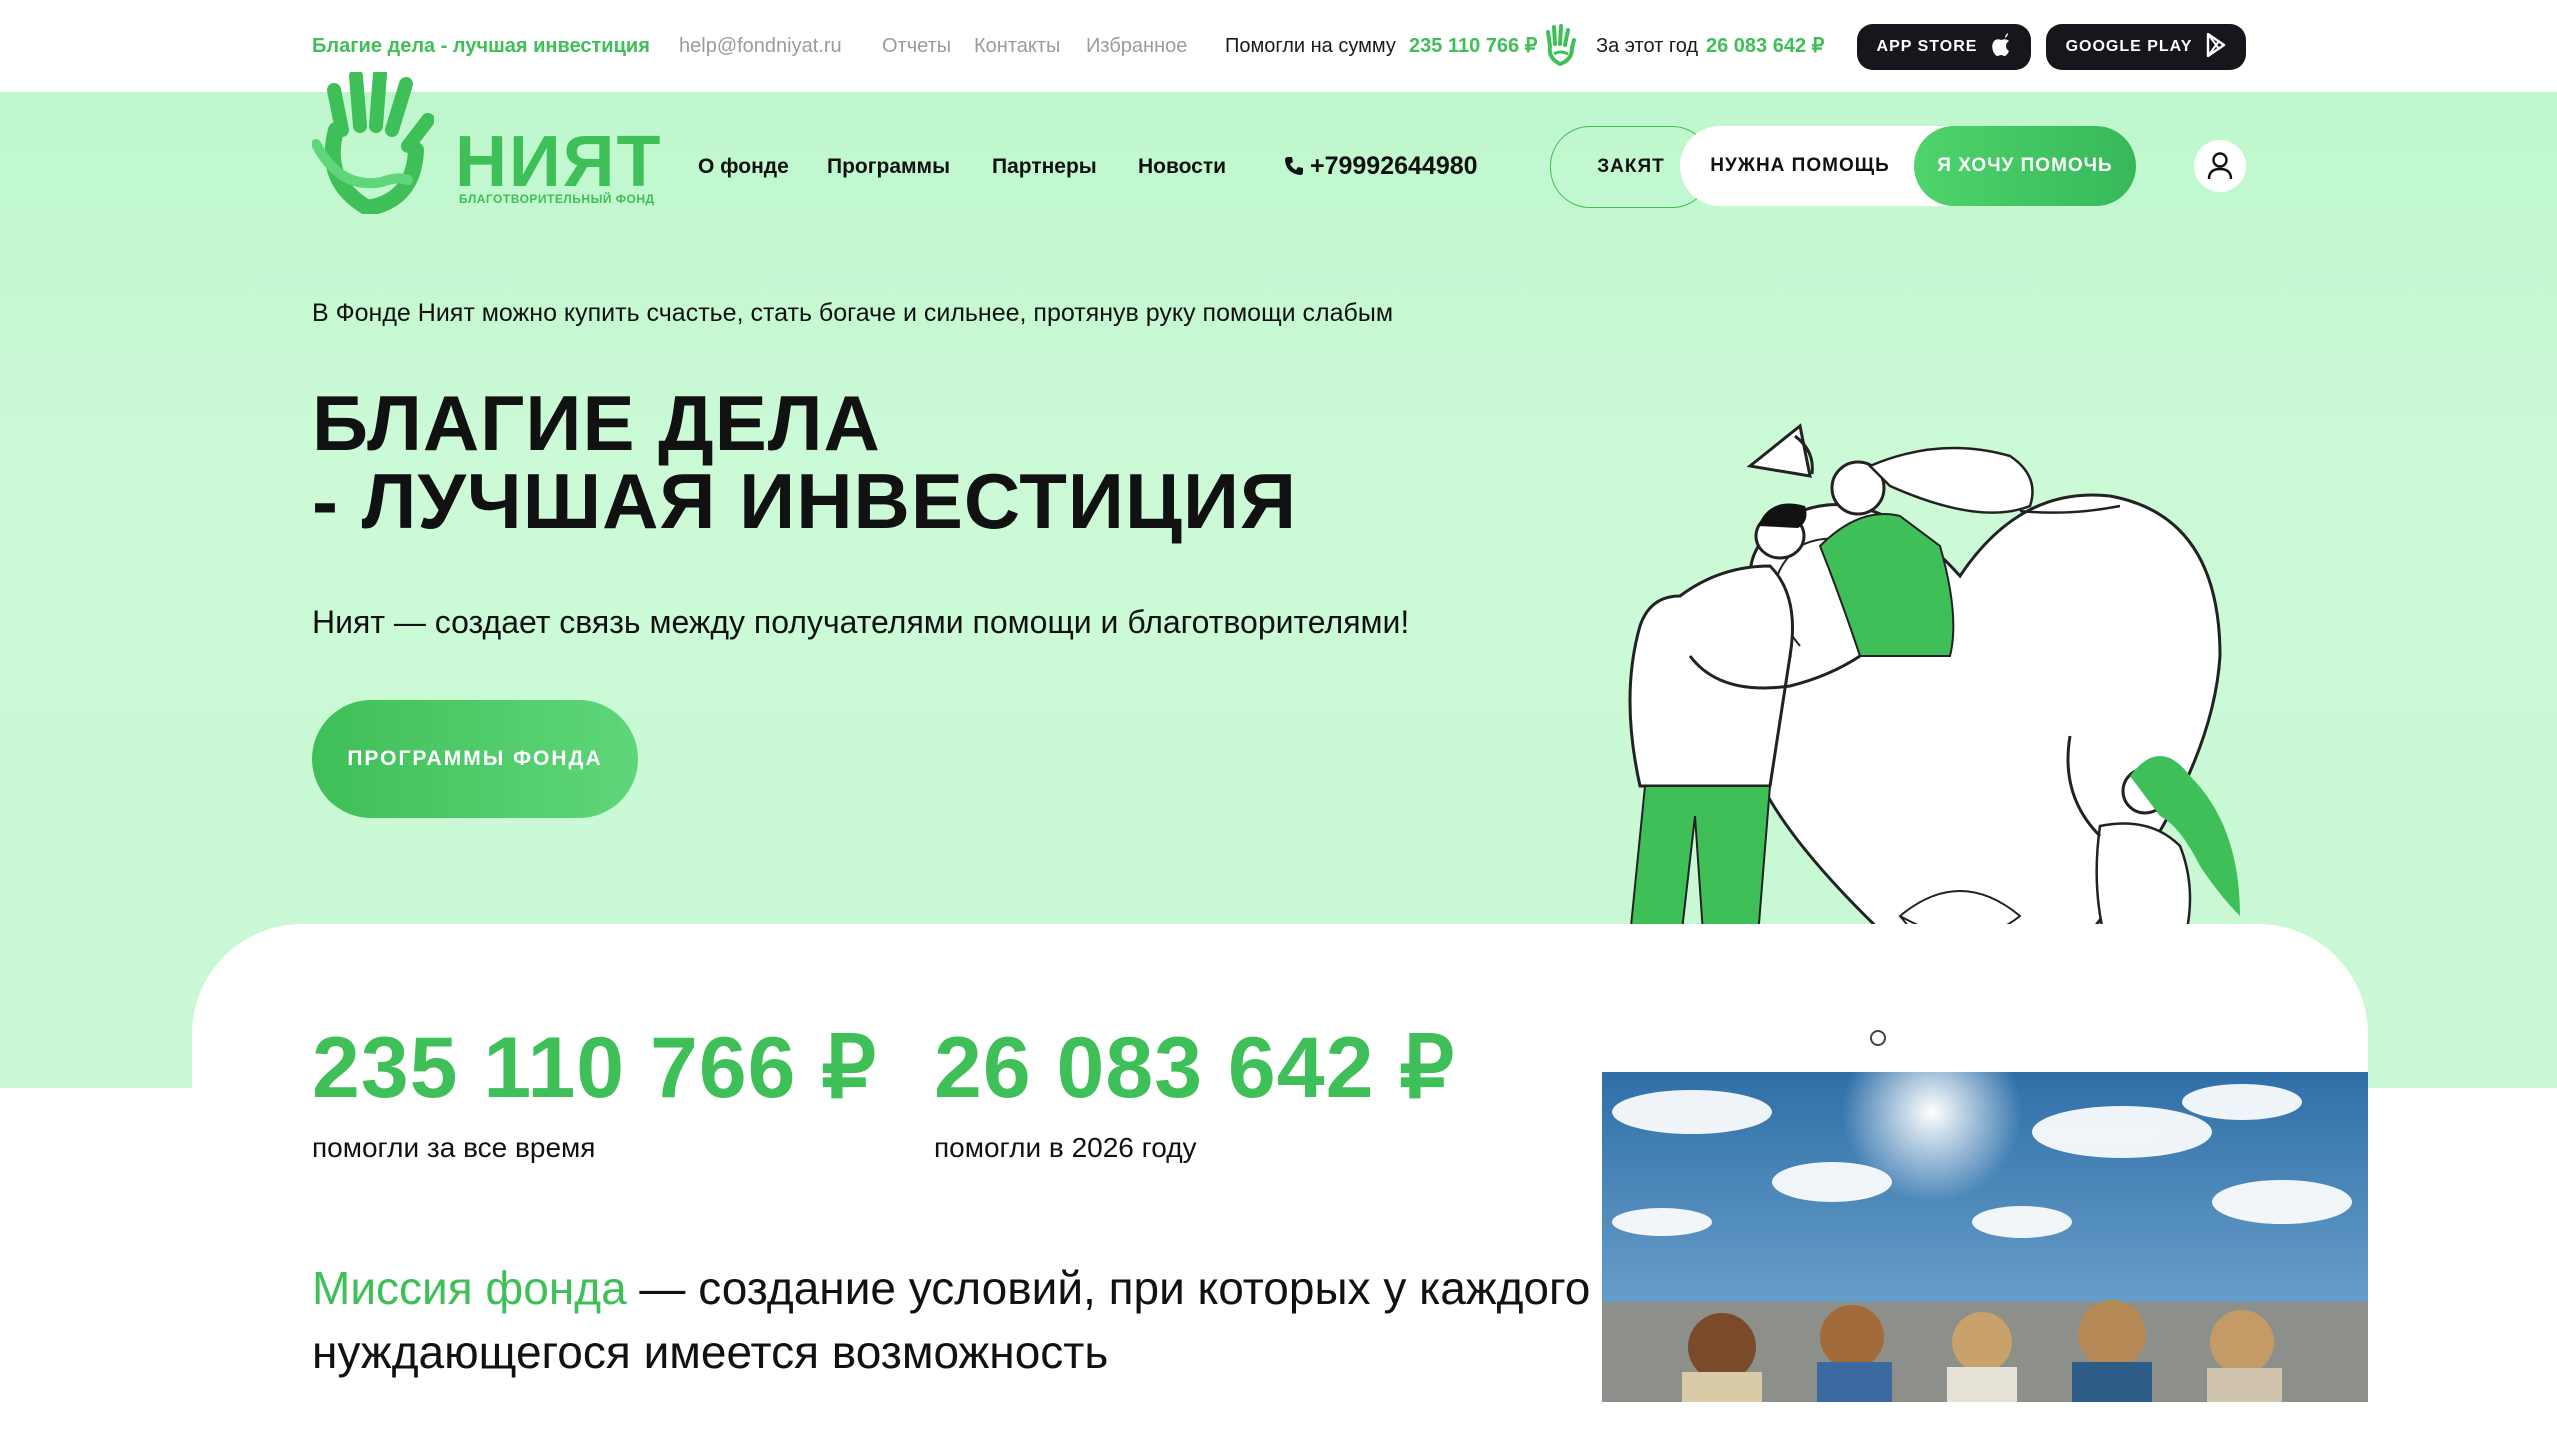  Describe the element at coordinates (743, 167) in the screenshot. I see `nav-about: О фонде` at that location.